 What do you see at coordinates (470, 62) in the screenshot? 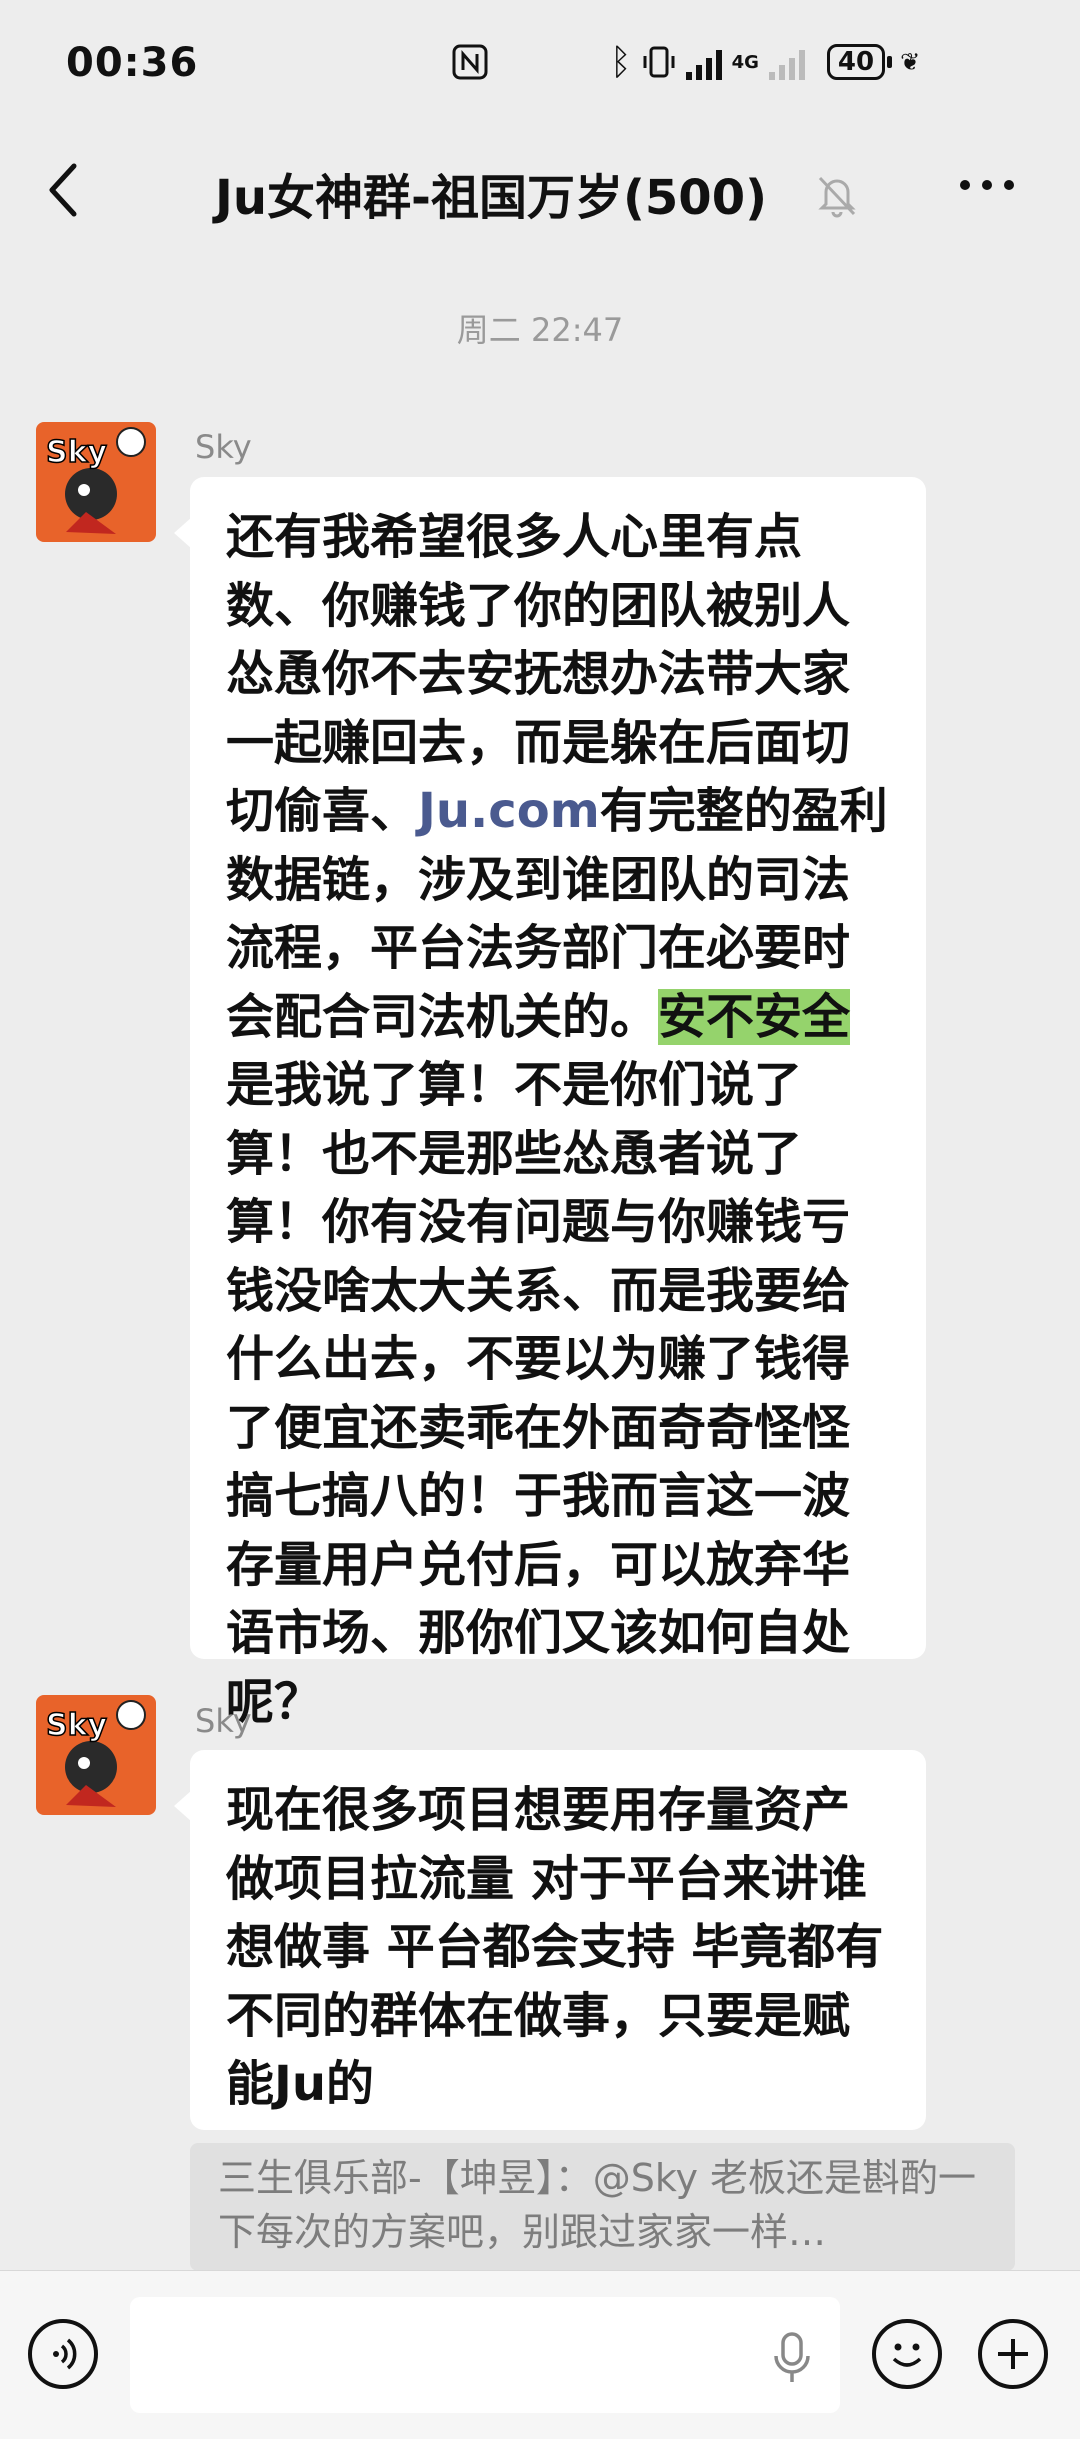
I see `nfc-icon` at bounding box center [470, 62].